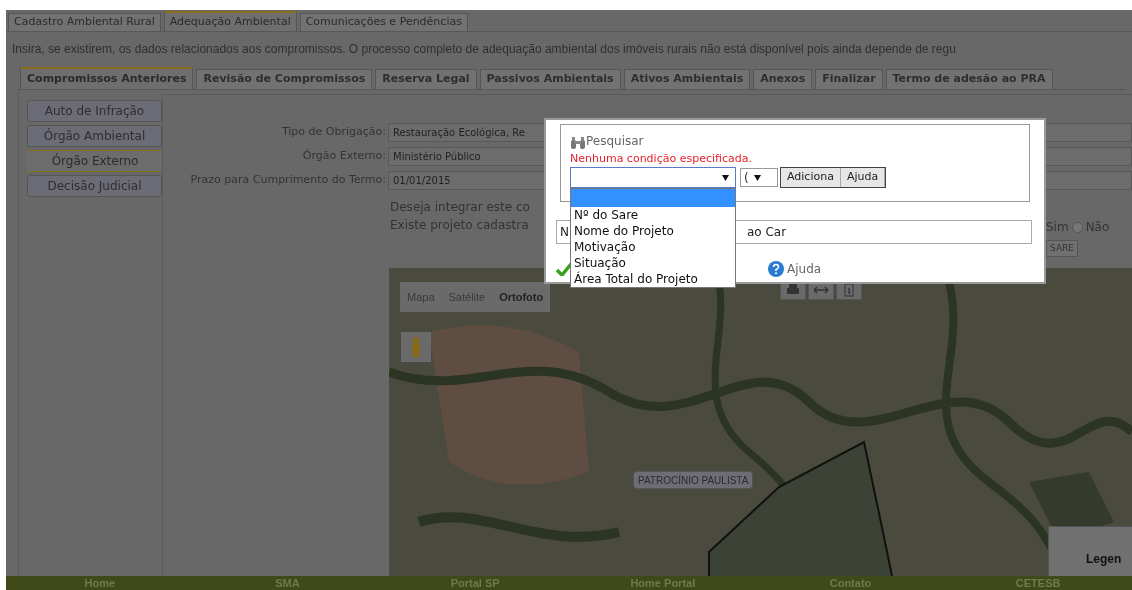  What do you see at coordinates (653, 177) in the screenshot?
I see `field-select` at bounding box center [653, 177].